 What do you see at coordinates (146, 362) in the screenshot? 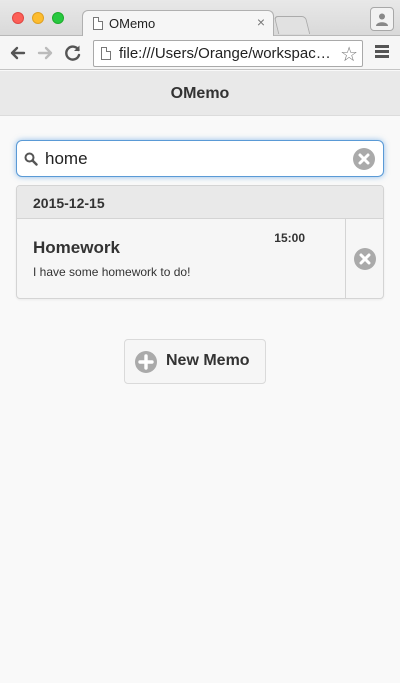
I see `plus-icon` at bounding box center [146, 362].